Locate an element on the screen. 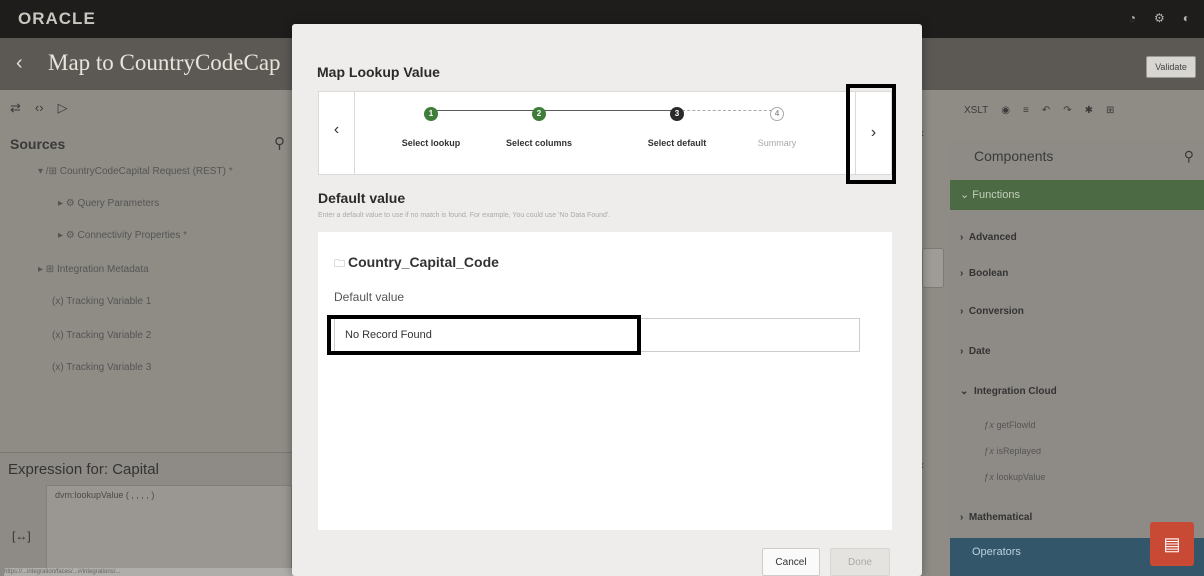  component-item: › Conversion is located at coordinates (992, 311).